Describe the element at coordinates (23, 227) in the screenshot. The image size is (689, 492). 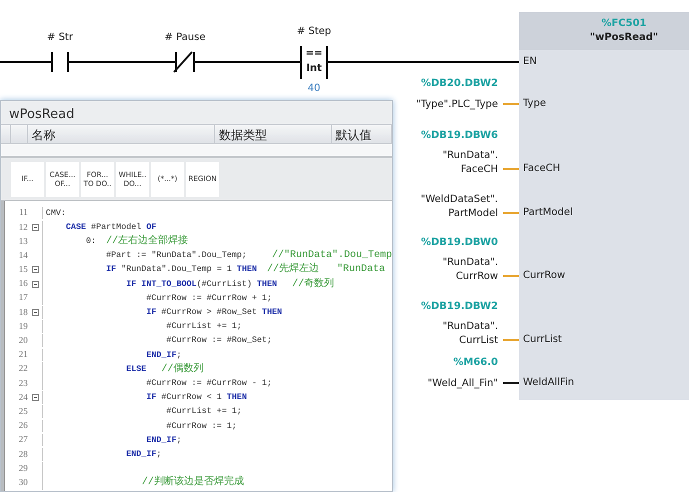
I see `line-number: 12` at that location.